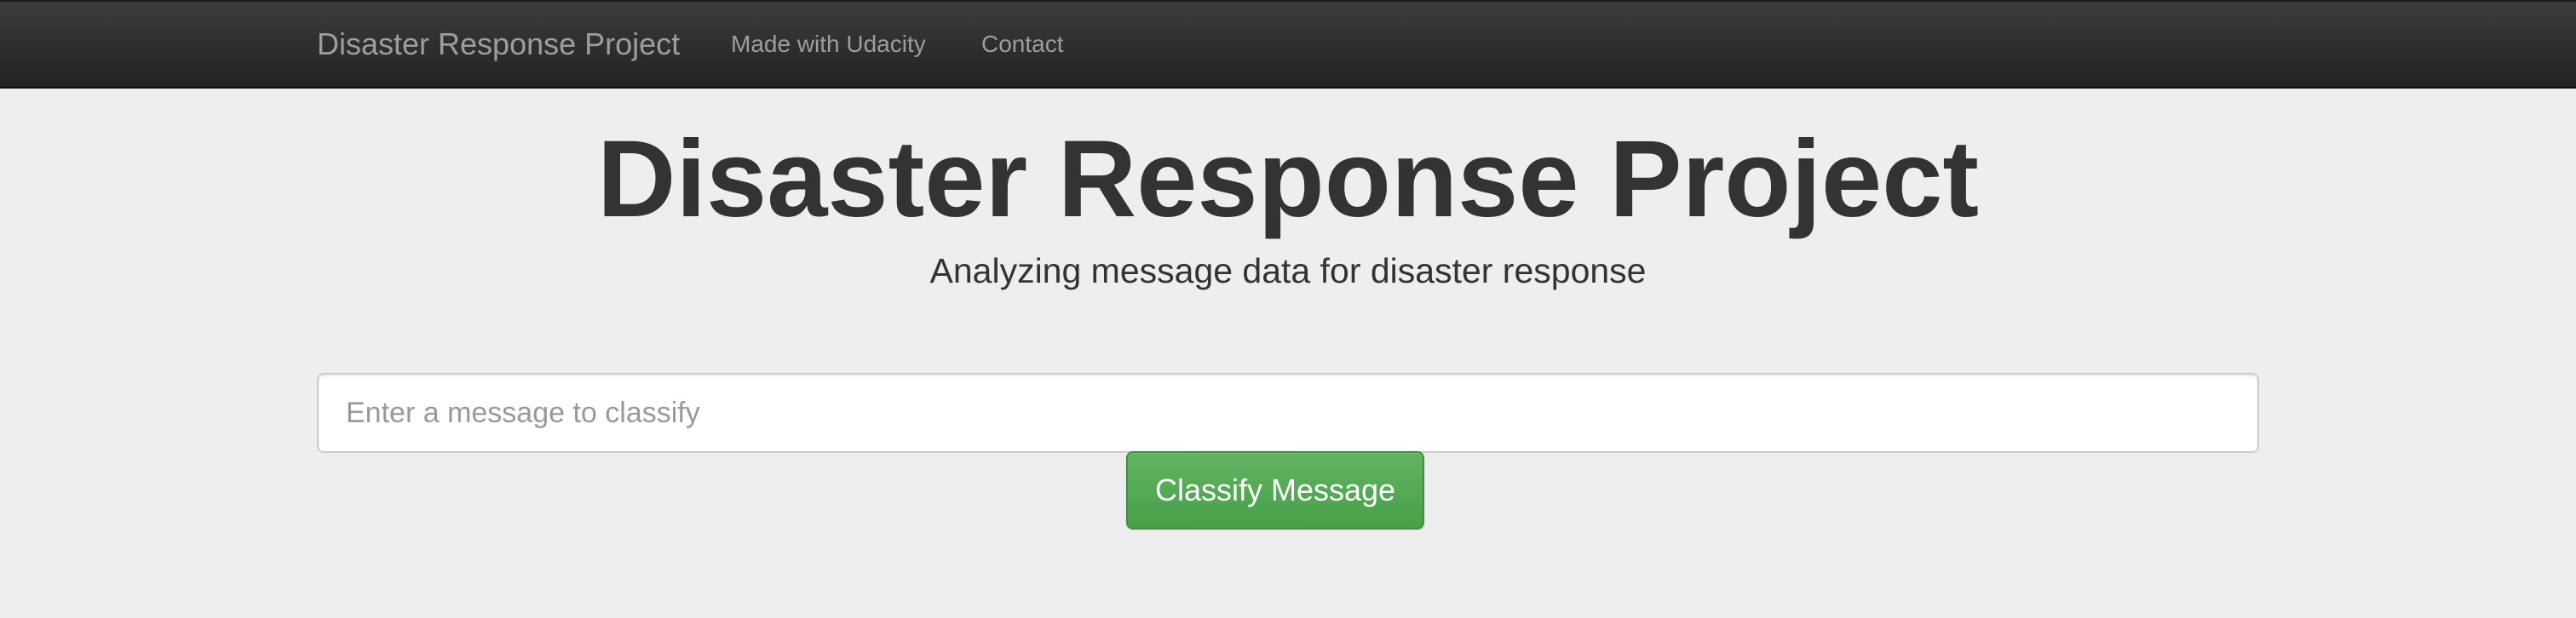 This screenshot has width=2576, height=618. What do you see at coordinates (1022, 44) in the screenshot?
I see `nav-link-contact: Contact` at bounding box center [1022, 44].